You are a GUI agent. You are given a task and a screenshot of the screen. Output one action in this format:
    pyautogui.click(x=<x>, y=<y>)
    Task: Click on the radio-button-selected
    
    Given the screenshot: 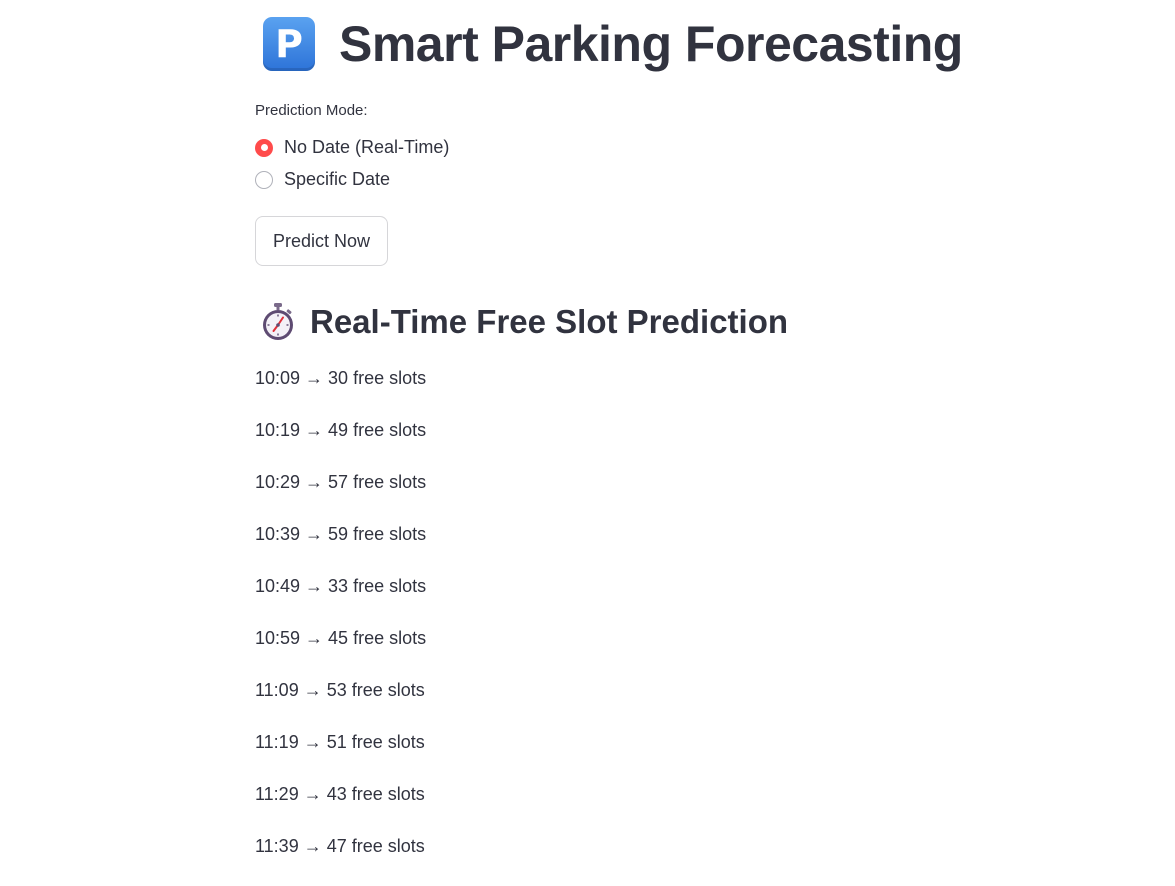 What is the action you would take?
    pyautogui.click(x=264, y=147)
    